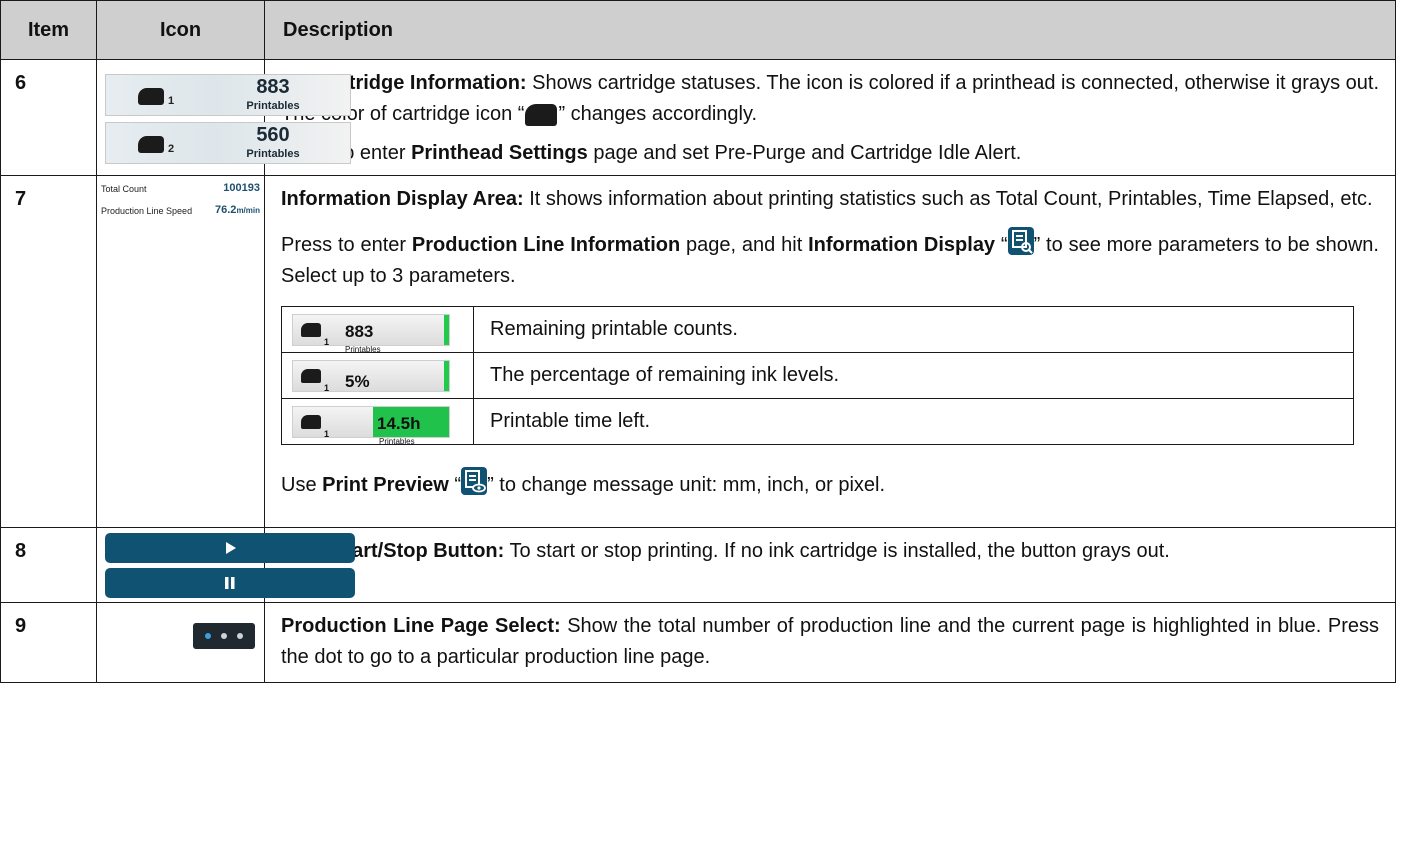  What do you see at coordinates (241, 188) in the screenshot?
I see `stat-value: 100193` at bounding box center [241, 188].